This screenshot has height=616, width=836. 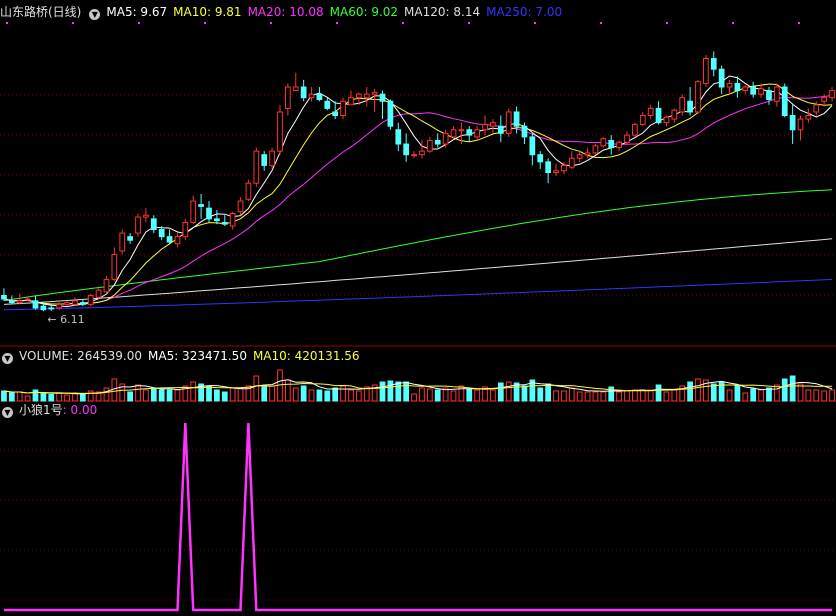 I want to click on indicator-legend: ▼ 小狼1号: 0.00, so click(x=51, y=410).